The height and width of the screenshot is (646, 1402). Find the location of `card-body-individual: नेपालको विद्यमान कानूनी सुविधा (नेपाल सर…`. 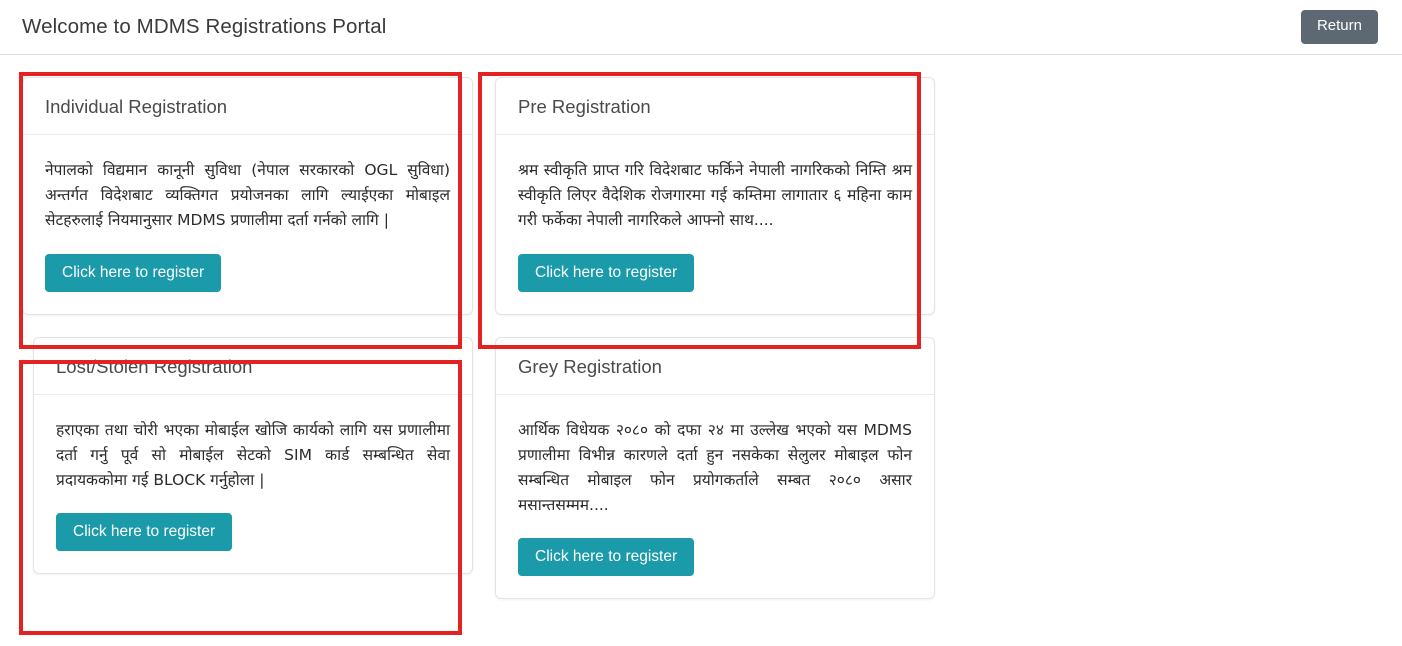

card-body-individual: नेपालको विद्यमान कानूनी सुविधा (नेपाल सर… is located at coordinates (247, 224).